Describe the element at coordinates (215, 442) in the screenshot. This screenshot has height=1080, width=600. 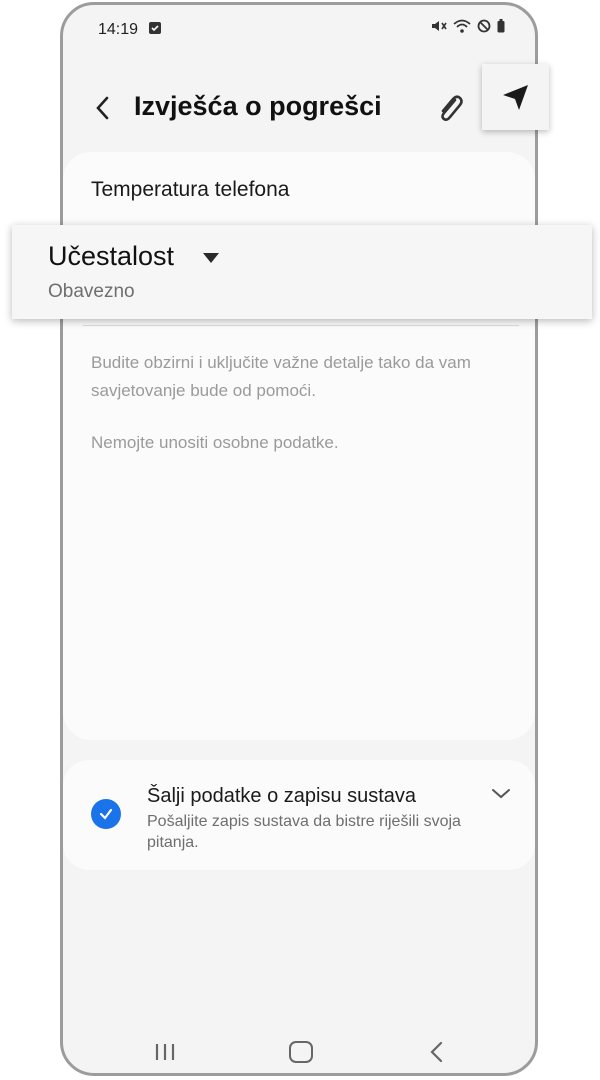
I see `privacy-hint: Nemojte unositi osobne podatke.` at that location.